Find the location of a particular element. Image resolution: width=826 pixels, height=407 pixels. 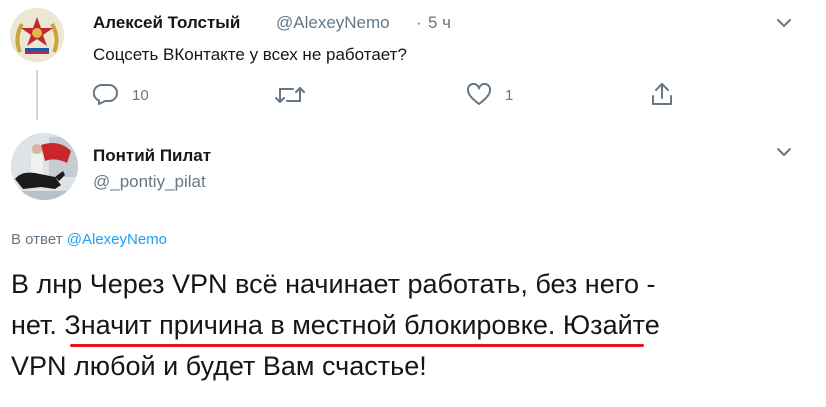

author-name: Алексей Толстый is located at coordinates (166, 23).